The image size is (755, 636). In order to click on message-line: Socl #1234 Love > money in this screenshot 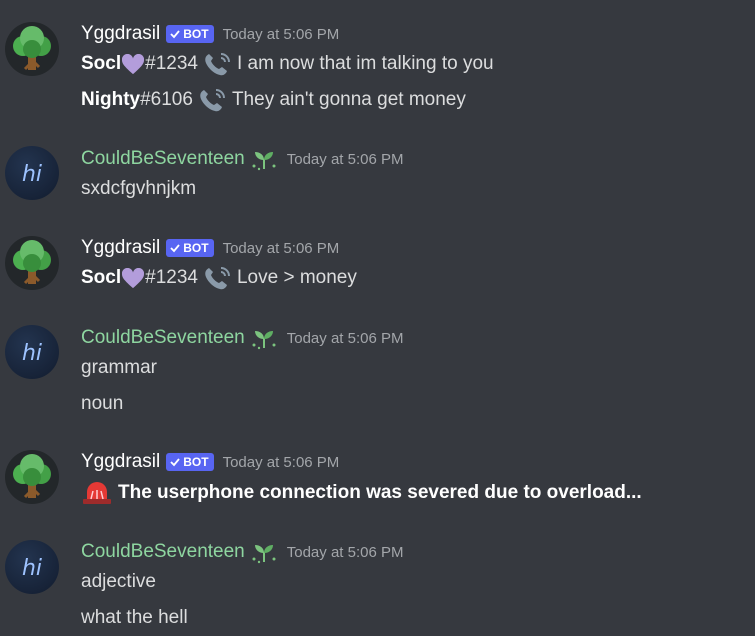, I will do `click(219, 278)`.